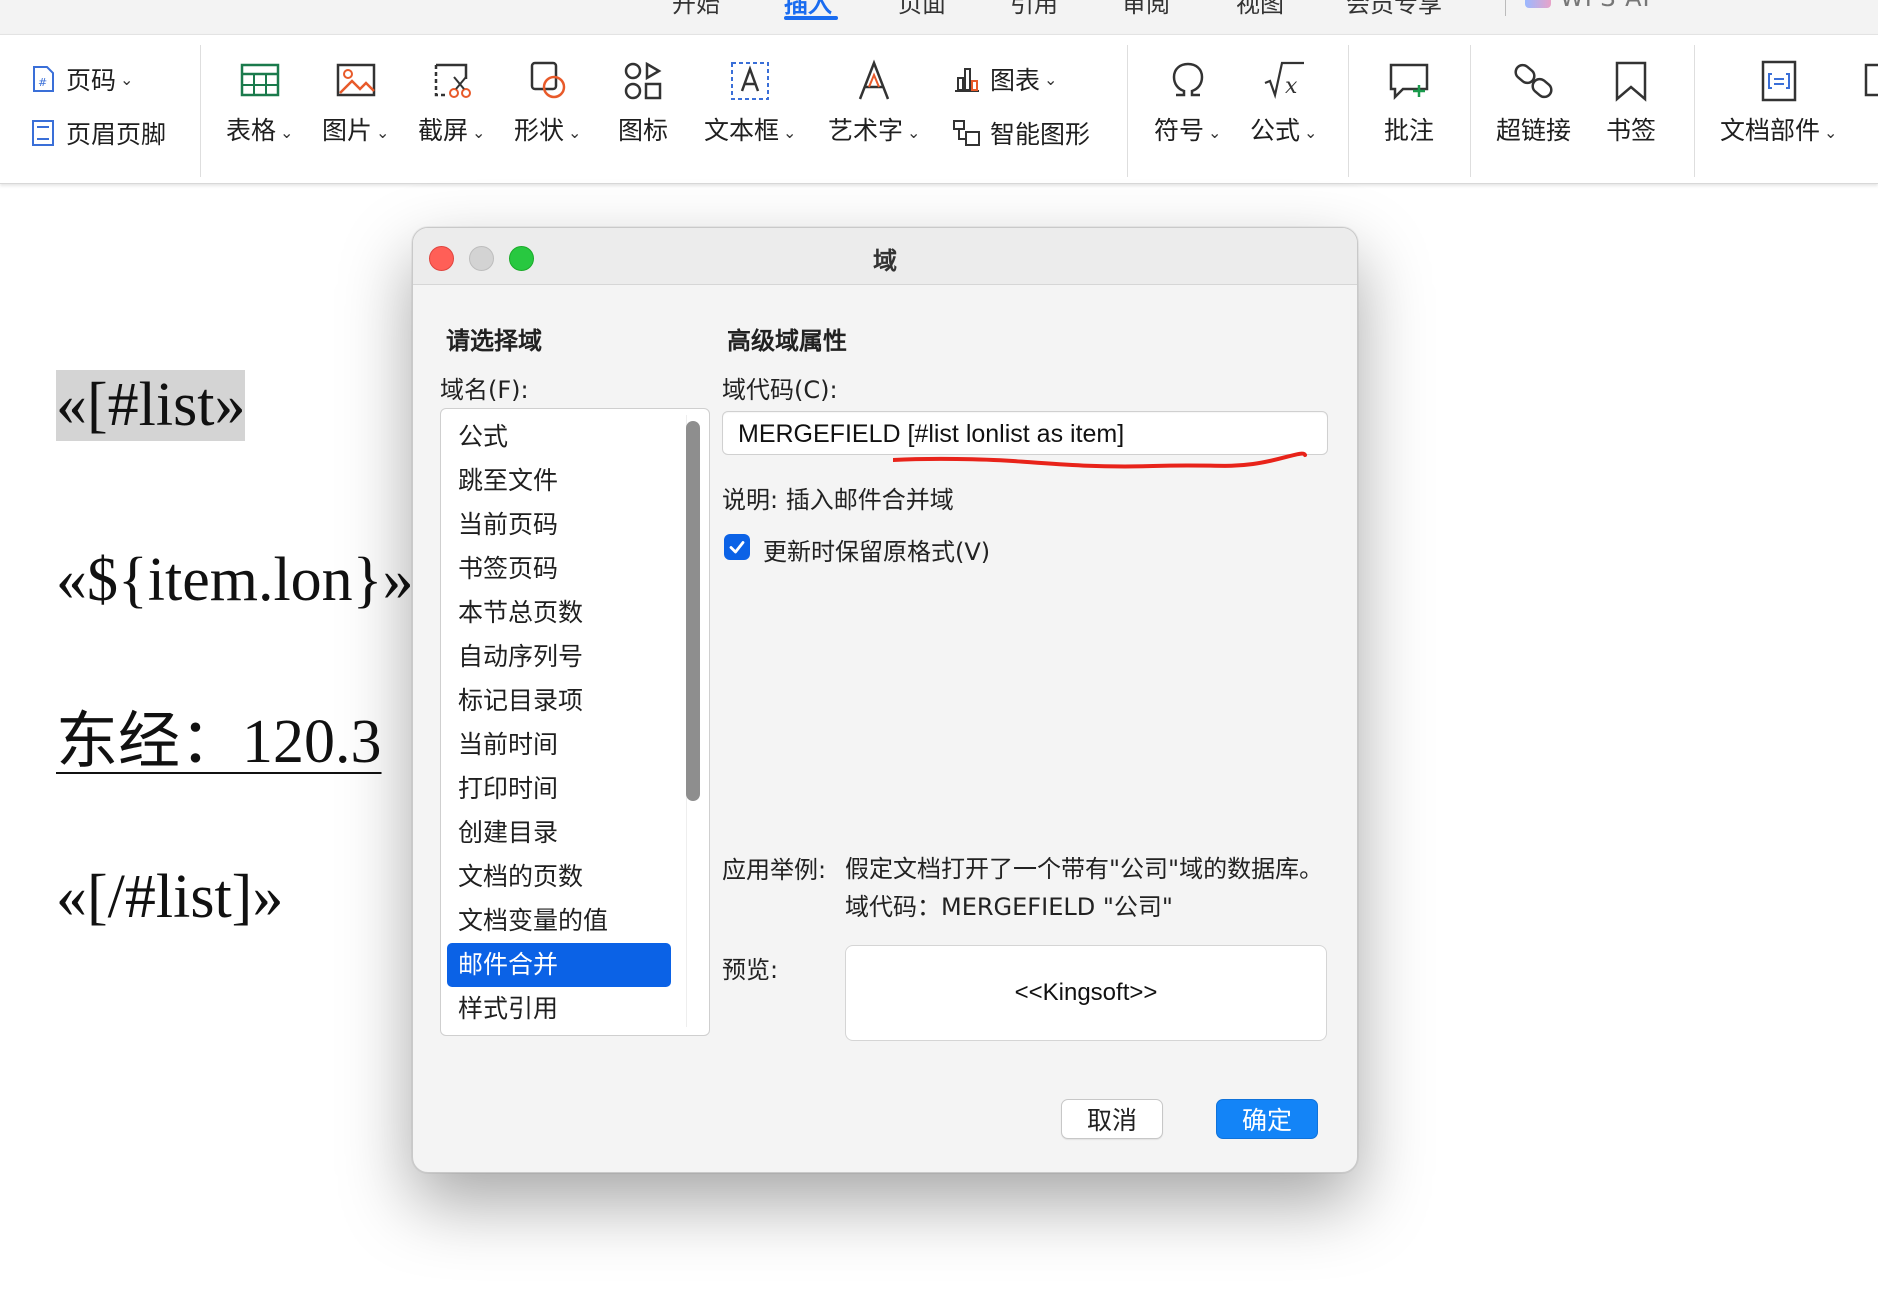 The width and height of the screenshot is (1878, 1298). What do you see at coordinates (643, 103) in the screenshot?
I see `icon-button: 图标` at bounding box center [643, 103].